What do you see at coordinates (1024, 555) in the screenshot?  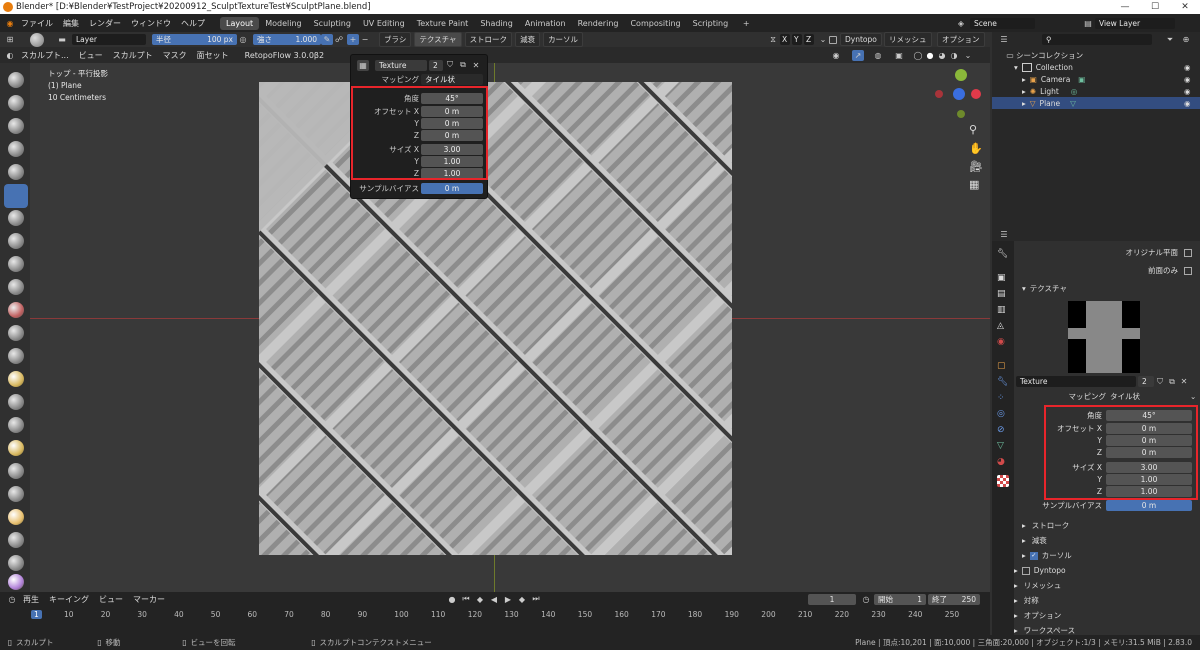 I see `cursor-expand-icon: ▸` at bounding box center [1024, 555].